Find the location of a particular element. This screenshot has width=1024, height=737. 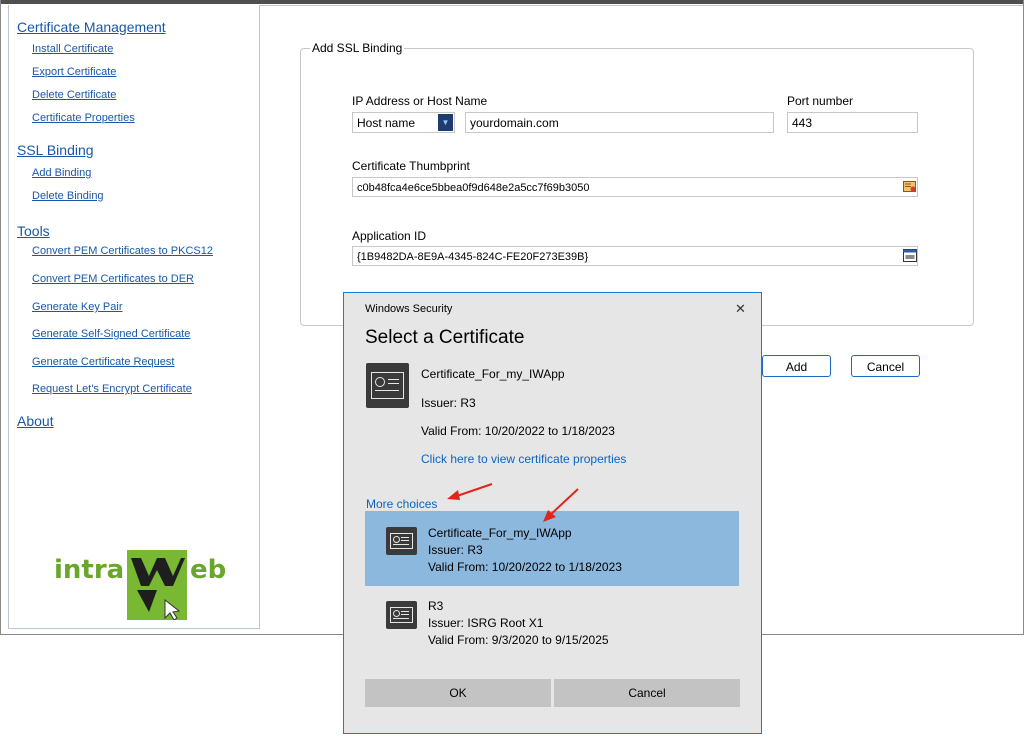

annotation-arrows is located at coordinates (513, 502).